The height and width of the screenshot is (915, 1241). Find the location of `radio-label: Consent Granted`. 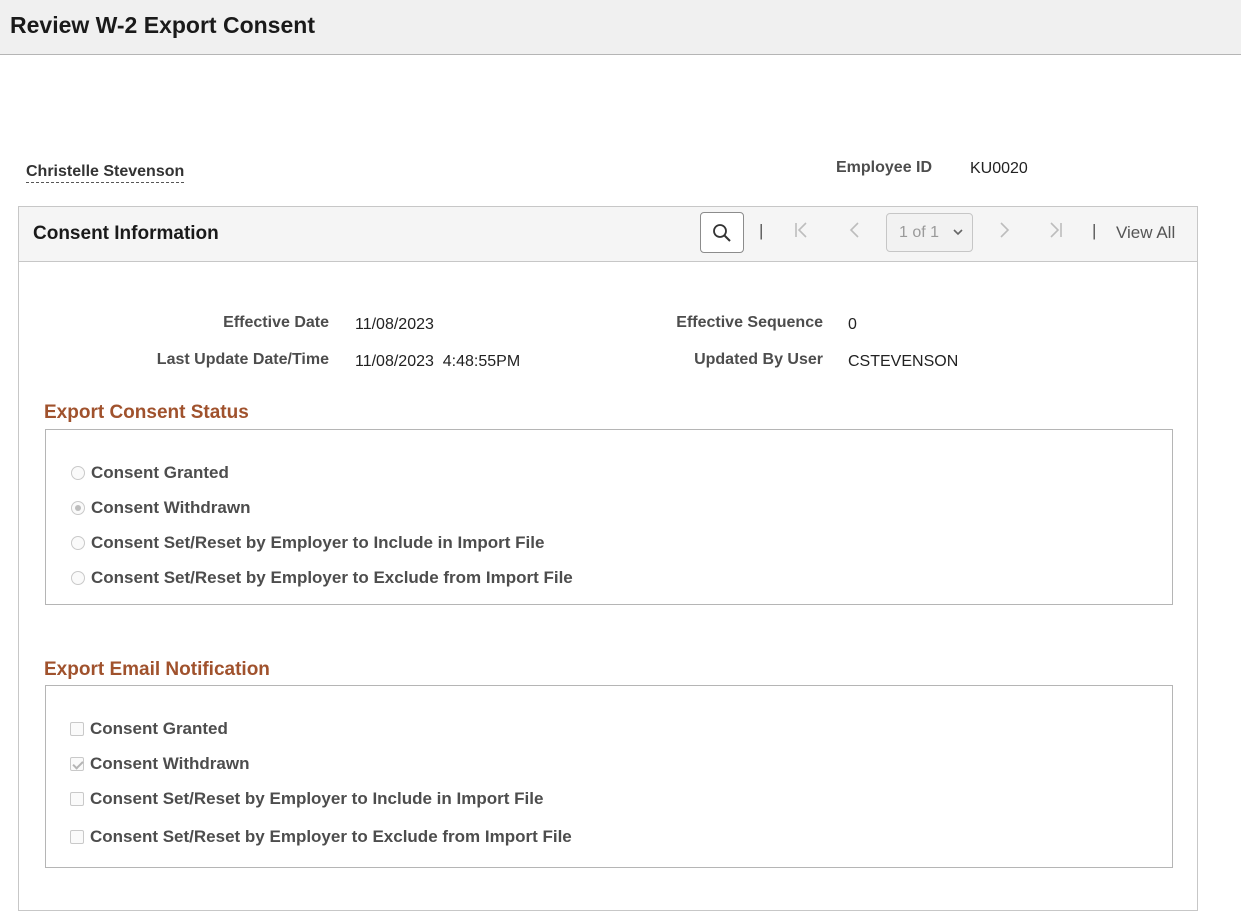

radio-label: Consent Granted is located at coordinates (160, 472).